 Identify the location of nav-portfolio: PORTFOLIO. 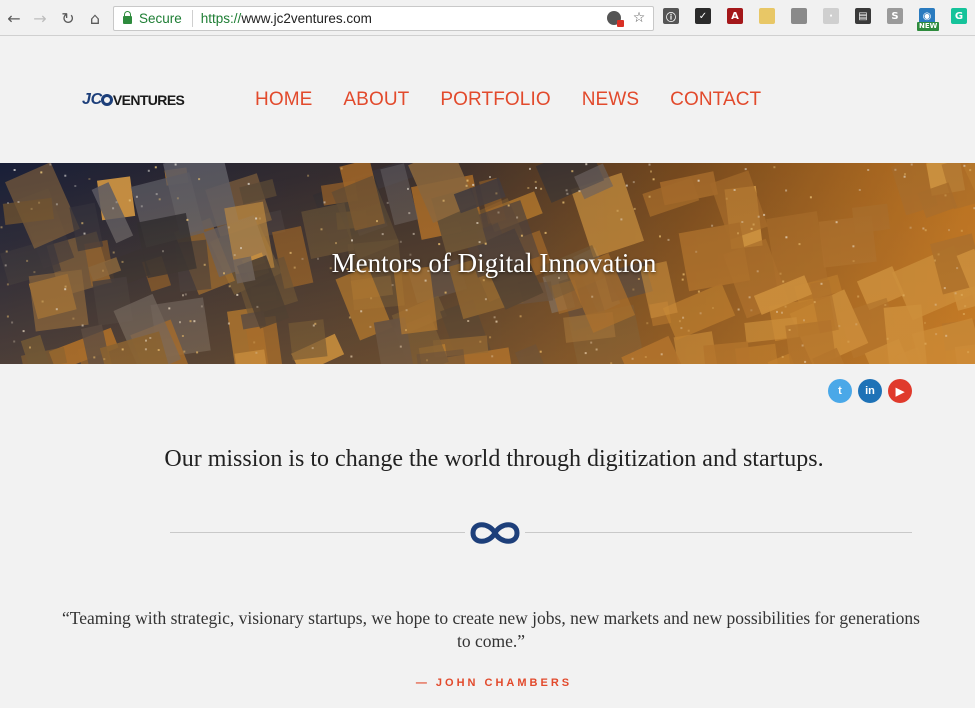
(495, 100).